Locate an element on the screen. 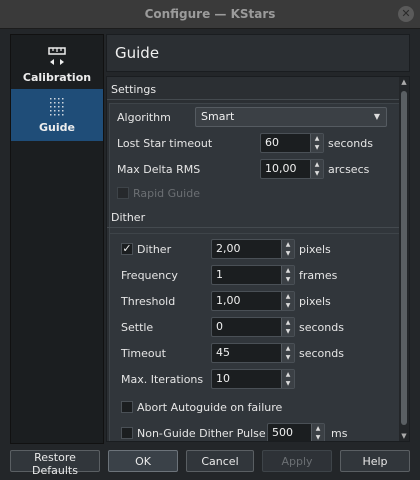 This screenshot has width=420, height=480. algorithm-value: Smart is located at coordinates (218, 116).